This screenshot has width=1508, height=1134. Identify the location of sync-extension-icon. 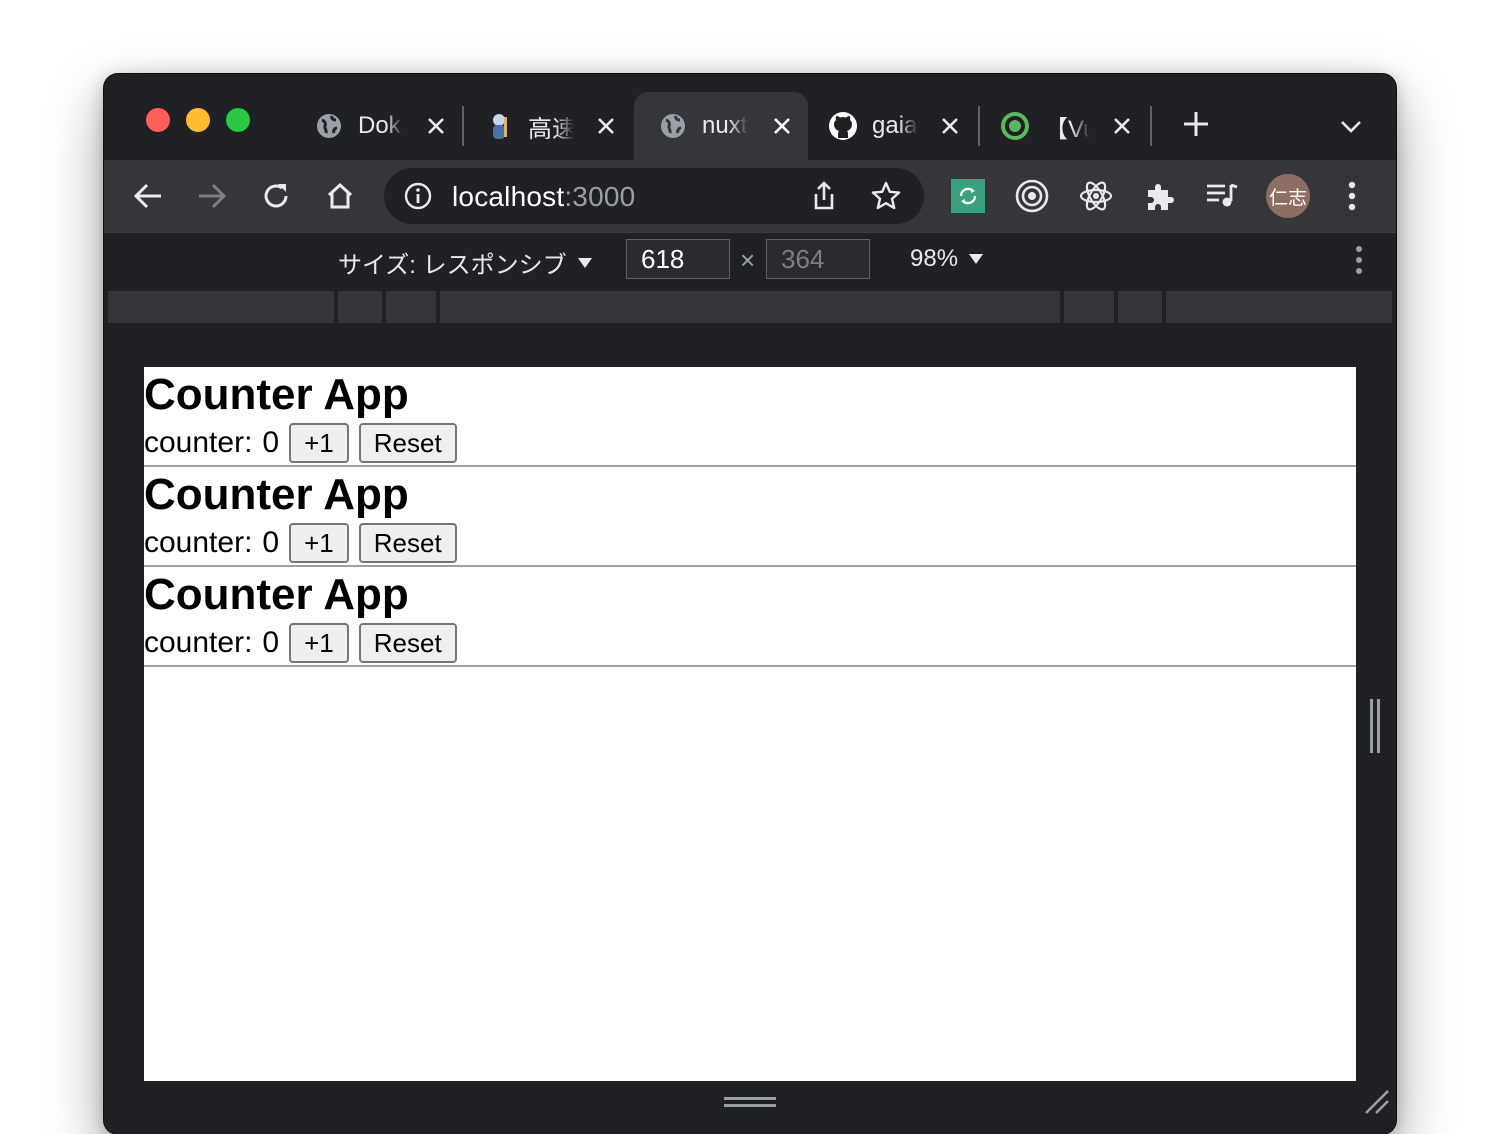
(968, 196).